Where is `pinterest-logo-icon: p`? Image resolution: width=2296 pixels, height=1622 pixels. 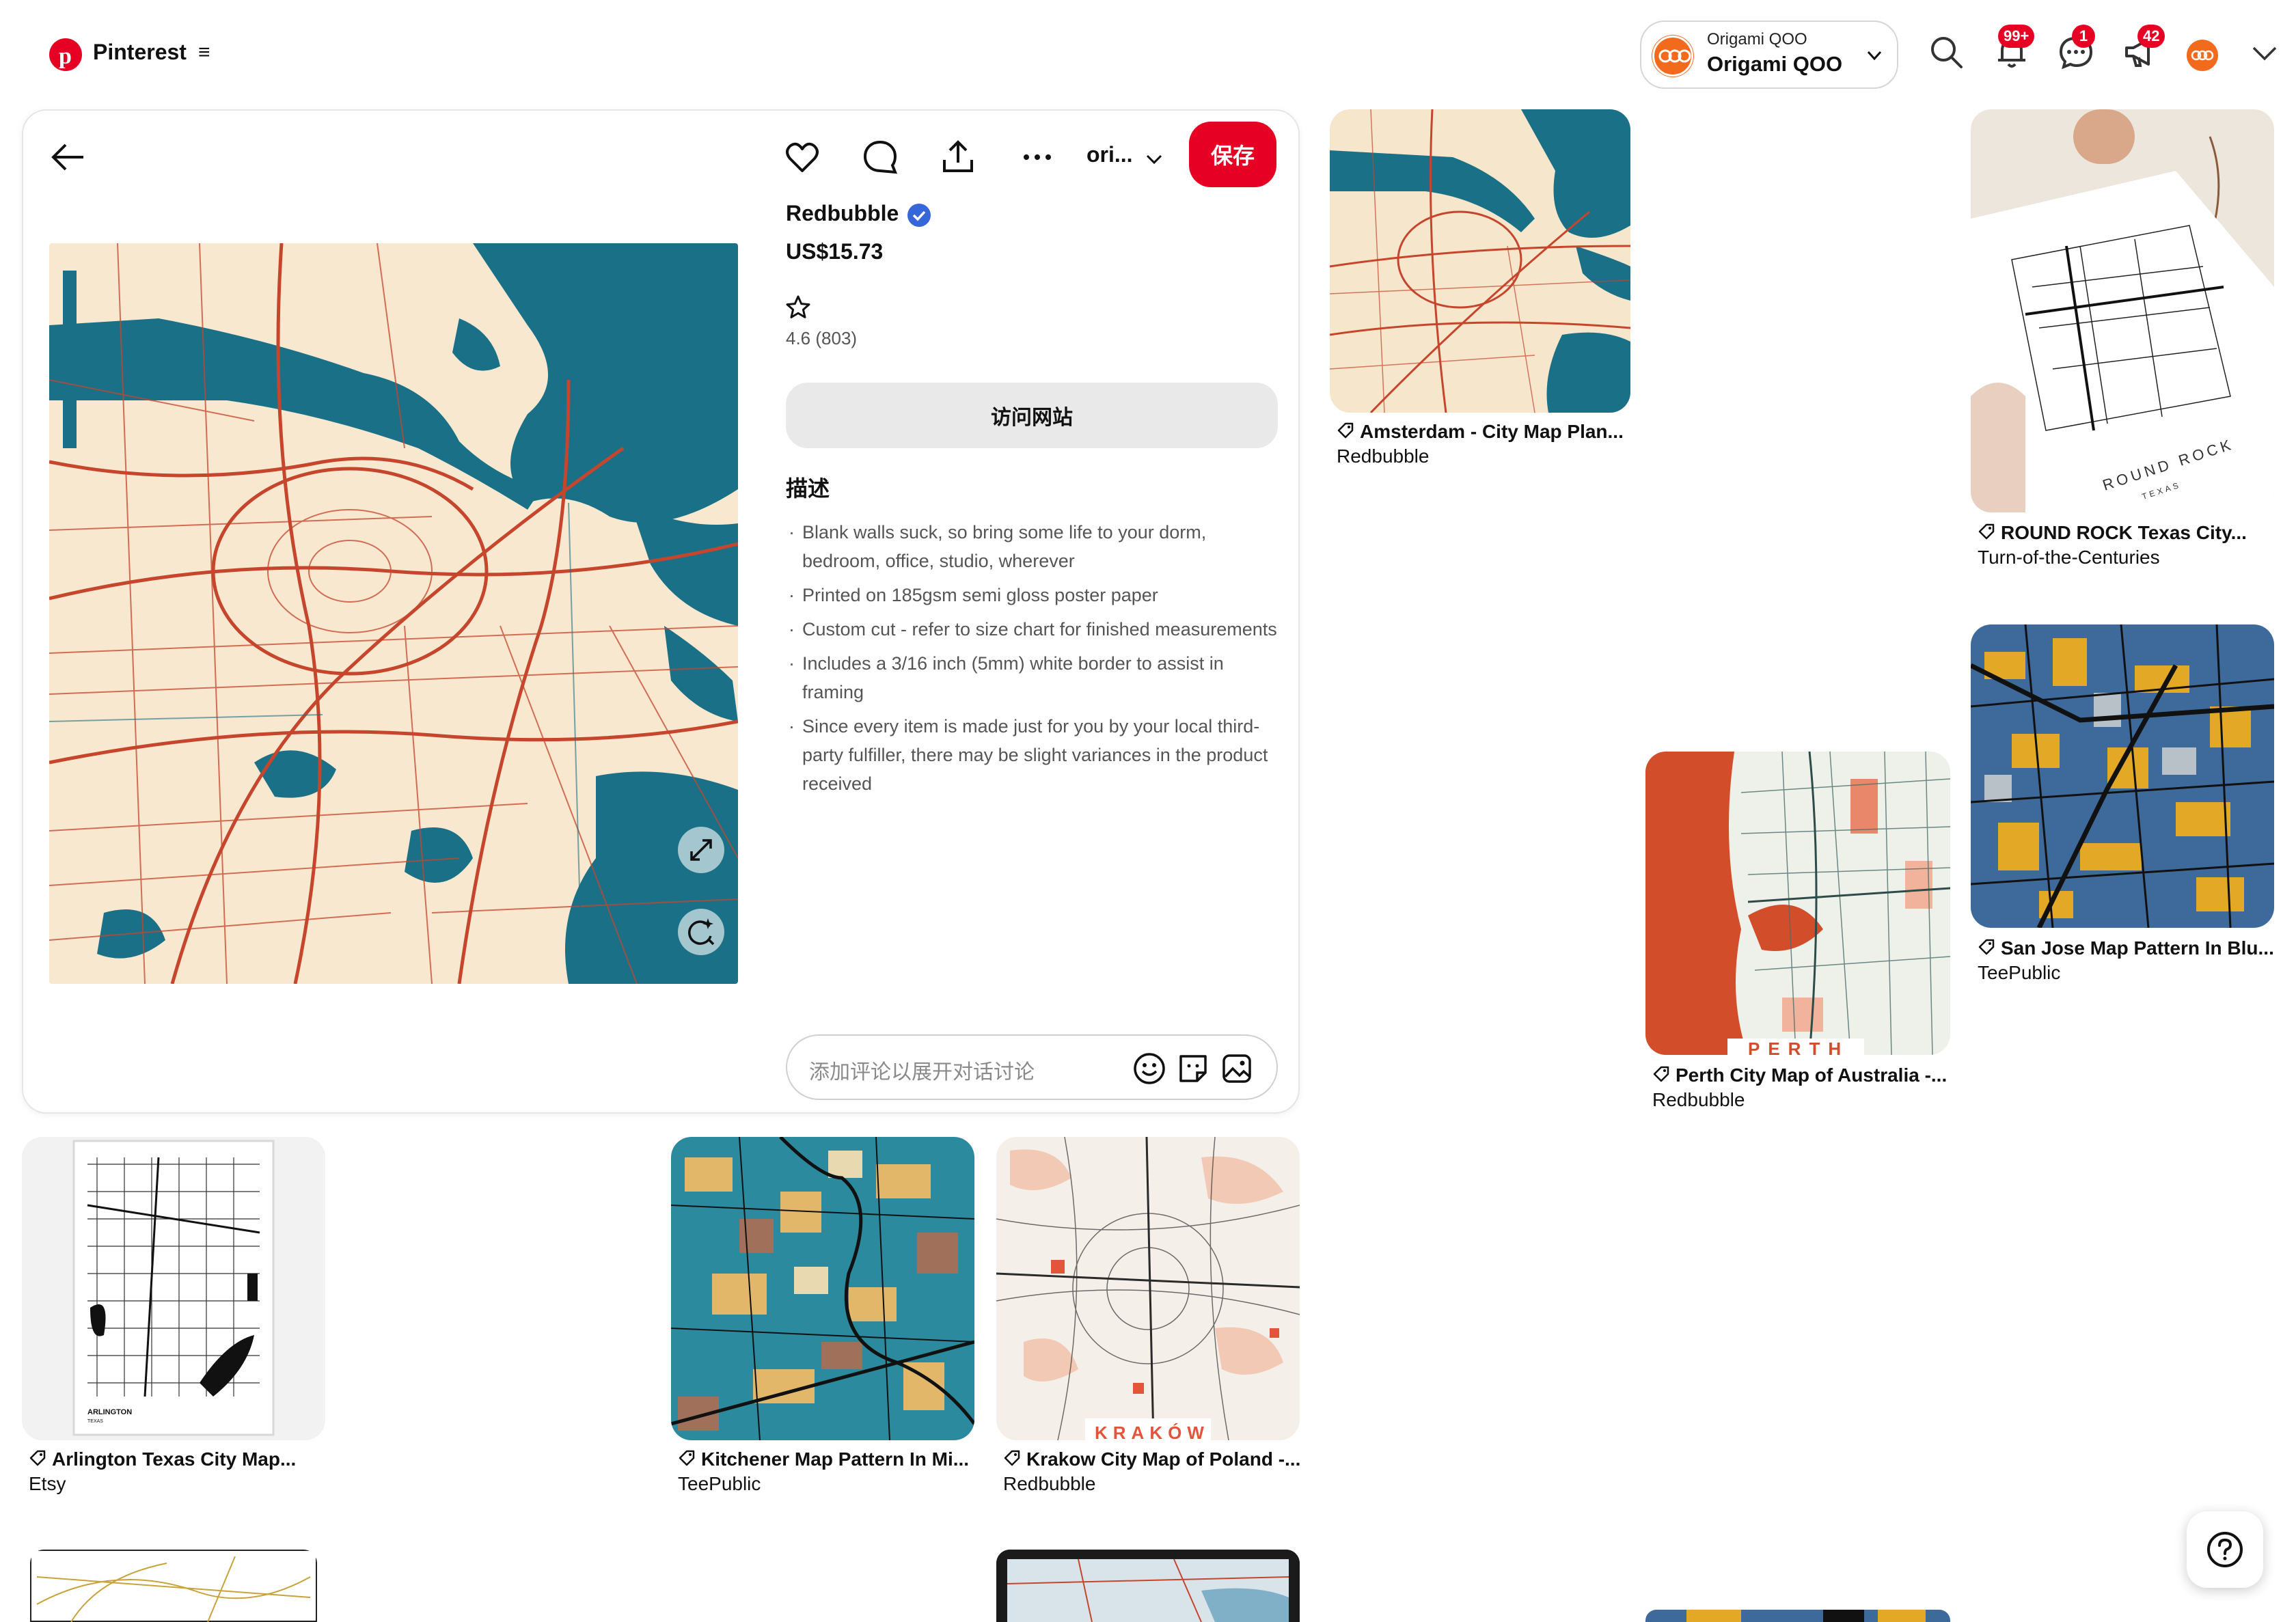
pinterest-logo-icon: p is located at coordinates (65, 54).